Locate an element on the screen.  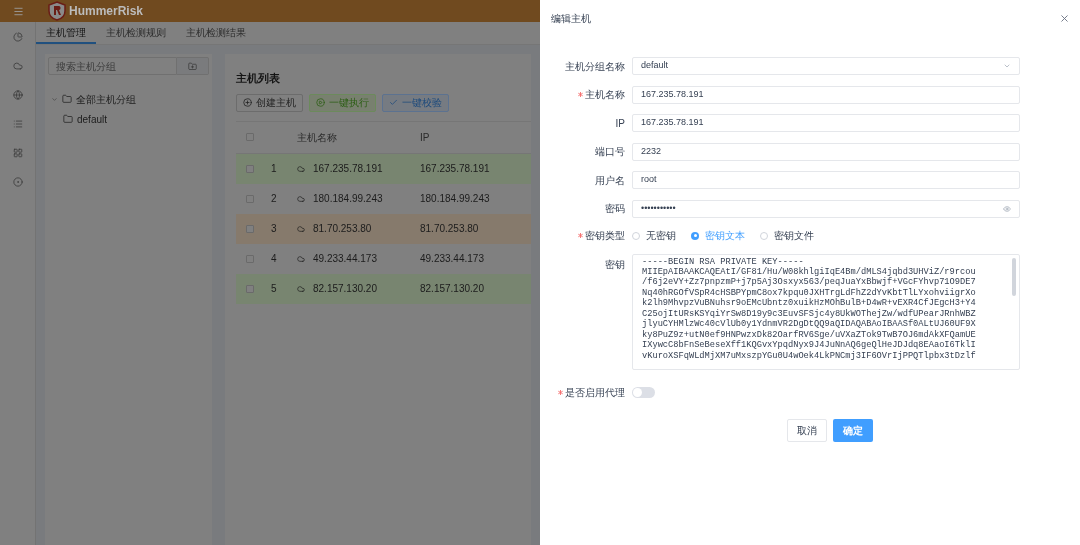
radio-label: 无密钥 is located at coordinates (661, 235).